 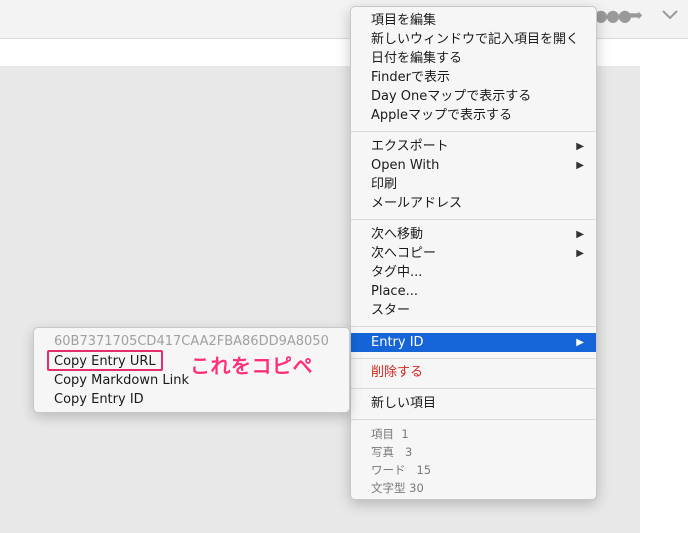 I want to click on menu-item-move-to: 次へ移動 ▶, so click(x=473, y=234).